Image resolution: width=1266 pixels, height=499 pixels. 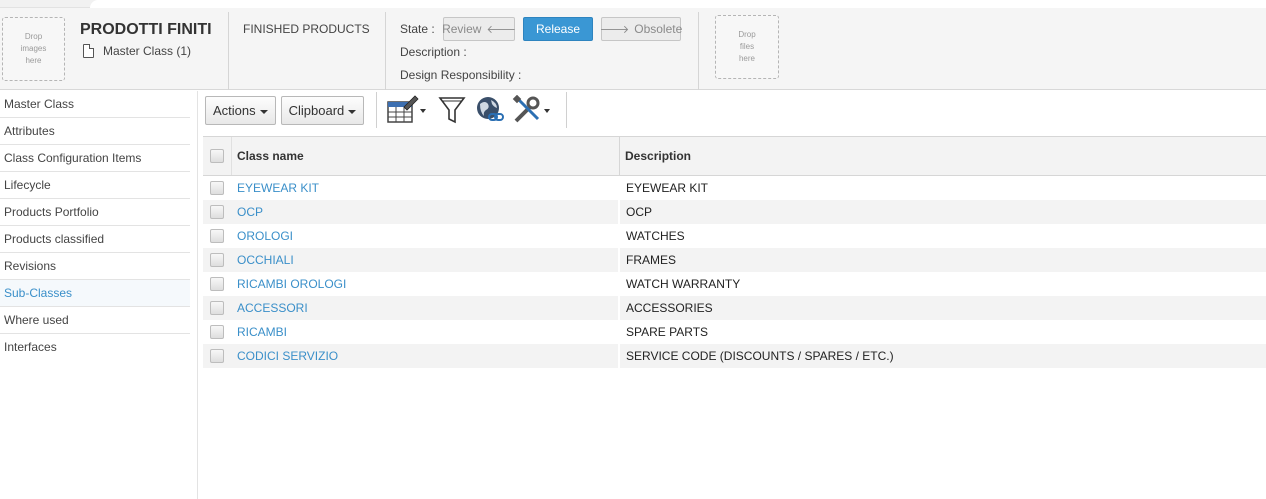 I want to click on page-title: PRODOTTI FINITI, so click(x=146, y=29).